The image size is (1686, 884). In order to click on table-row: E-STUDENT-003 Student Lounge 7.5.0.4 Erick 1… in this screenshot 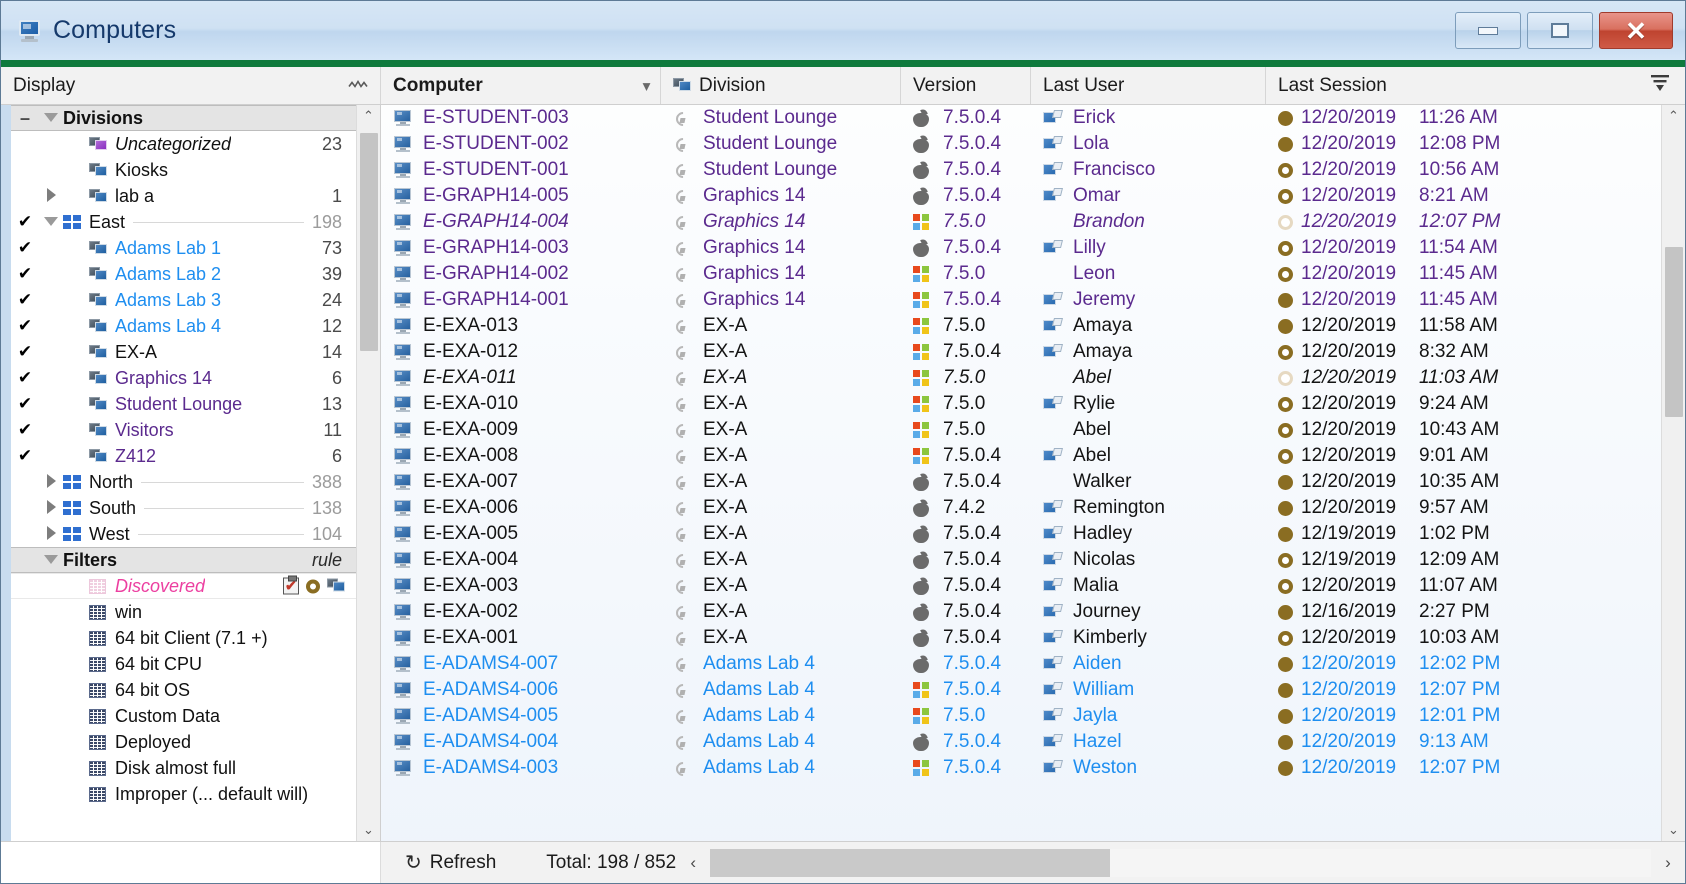, I will do `click(1021, 118)`.